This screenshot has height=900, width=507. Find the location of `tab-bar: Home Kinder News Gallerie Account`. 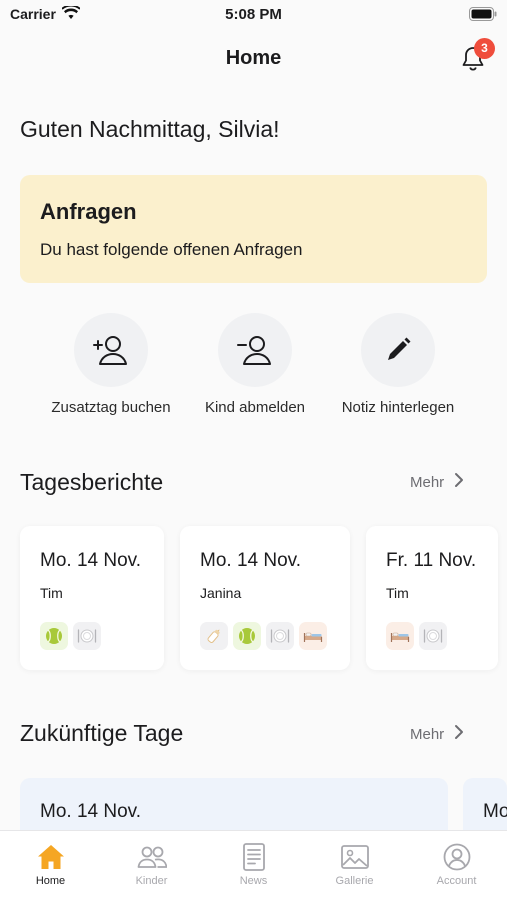

tab-bar: Home Kinder News Gallerie Account is located at coordinates (253, 865).